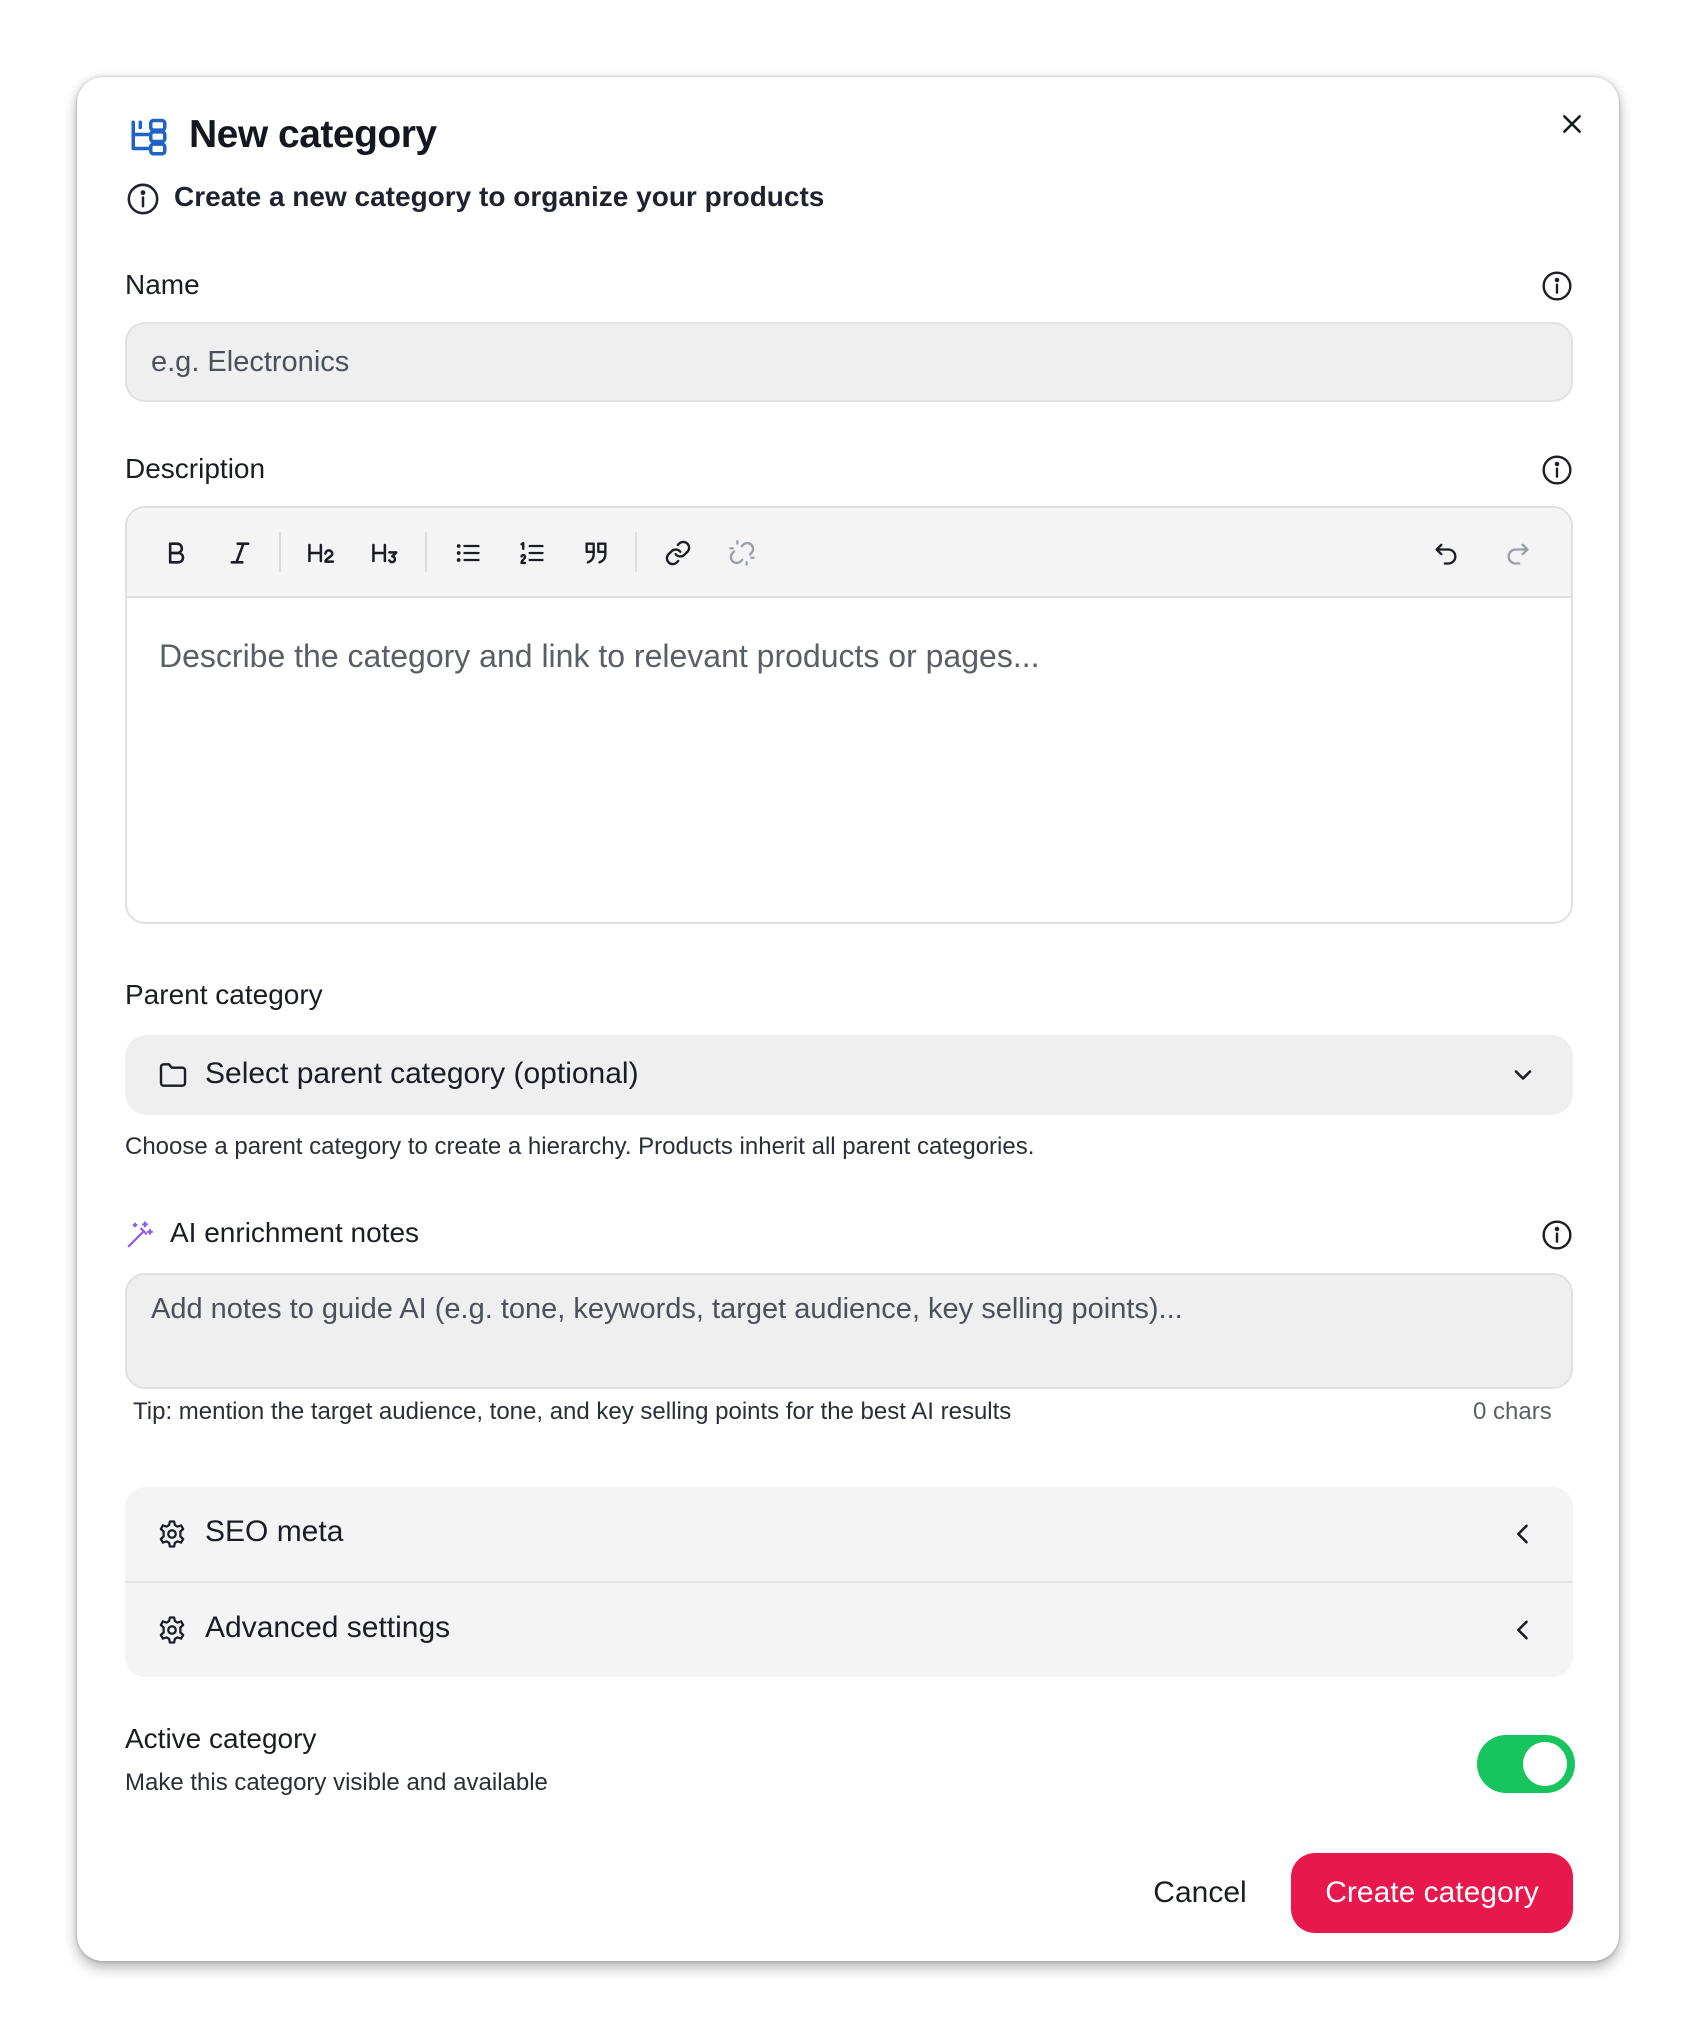 This screenshot has height=2030, width=1690. I want to click on undo-icon, so click(1446, 554).